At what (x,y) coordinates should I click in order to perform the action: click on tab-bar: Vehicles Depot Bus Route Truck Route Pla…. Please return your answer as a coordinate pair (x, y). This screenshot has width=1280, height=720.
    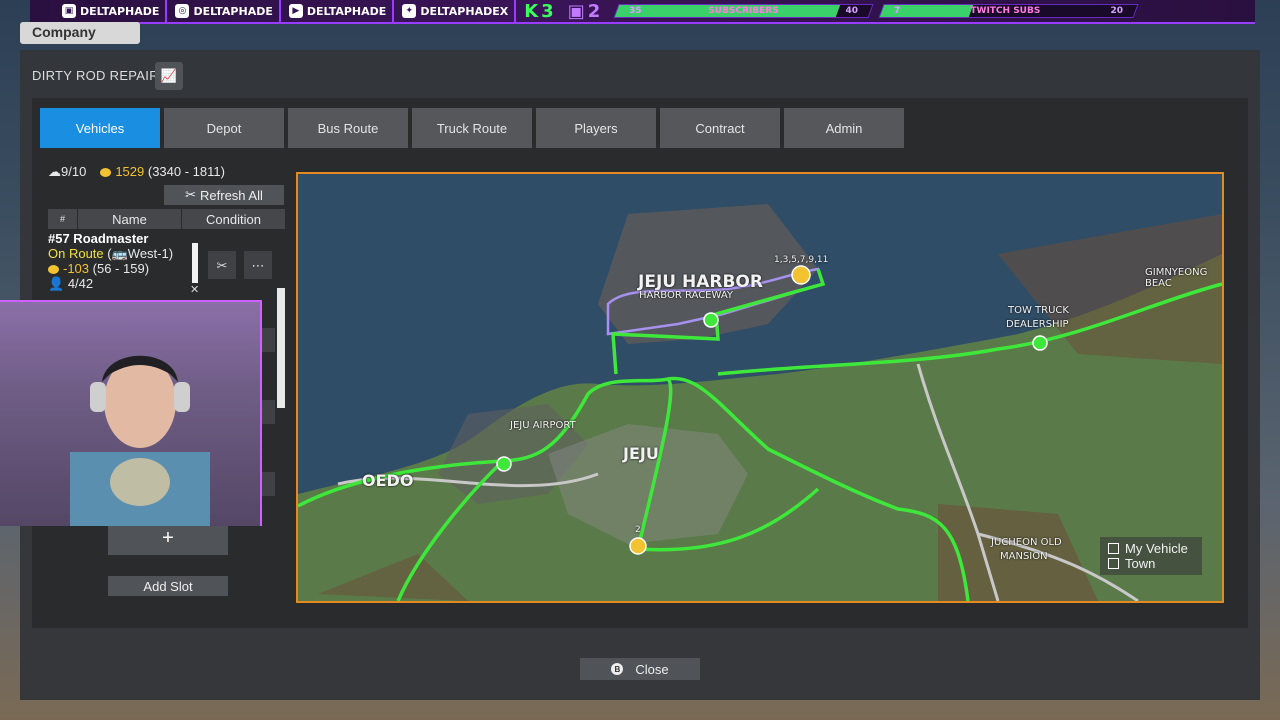
    Looking at the image, I should click on (472, 128).